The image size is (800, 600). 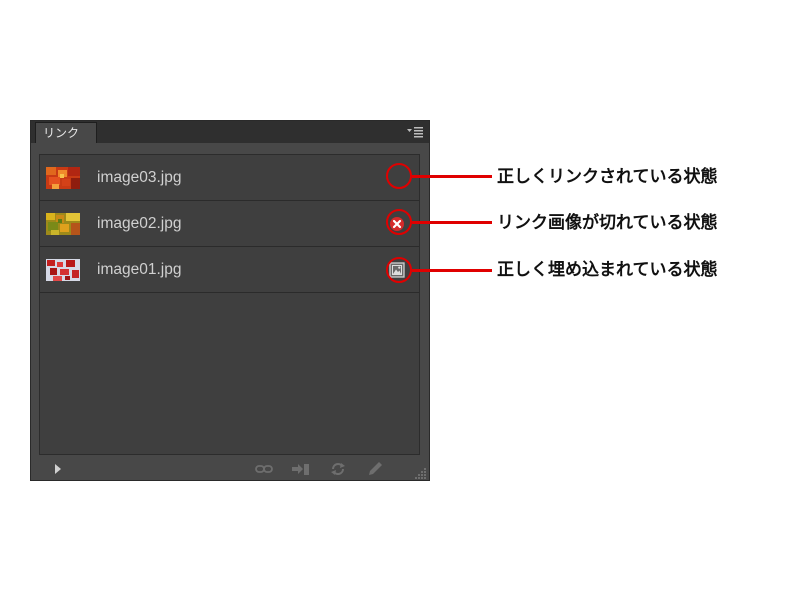 I want to click on link-row-image03: image03.jpg, so click(x=229, y=178).